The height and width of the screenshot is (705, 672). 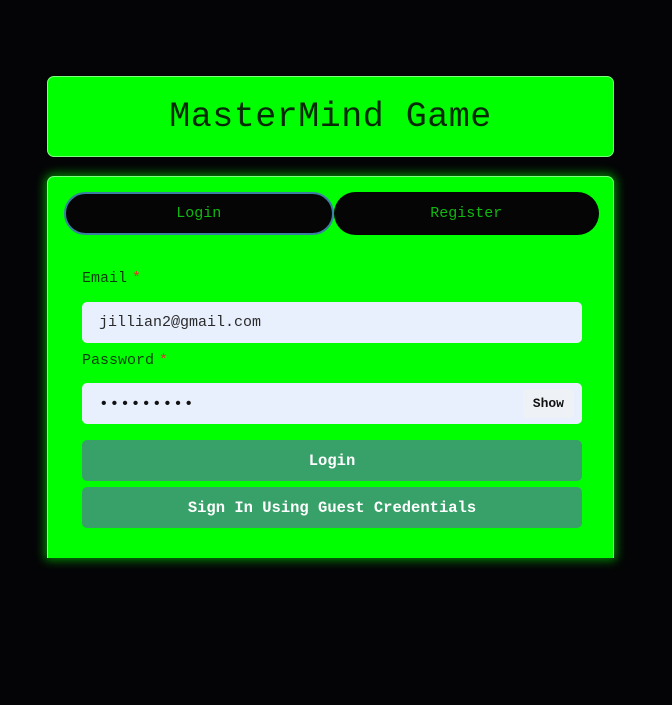 What do you see at coordinates (332, 460) in the screenshot?
I see `login-button: Login` at bounding box center [332, 460].